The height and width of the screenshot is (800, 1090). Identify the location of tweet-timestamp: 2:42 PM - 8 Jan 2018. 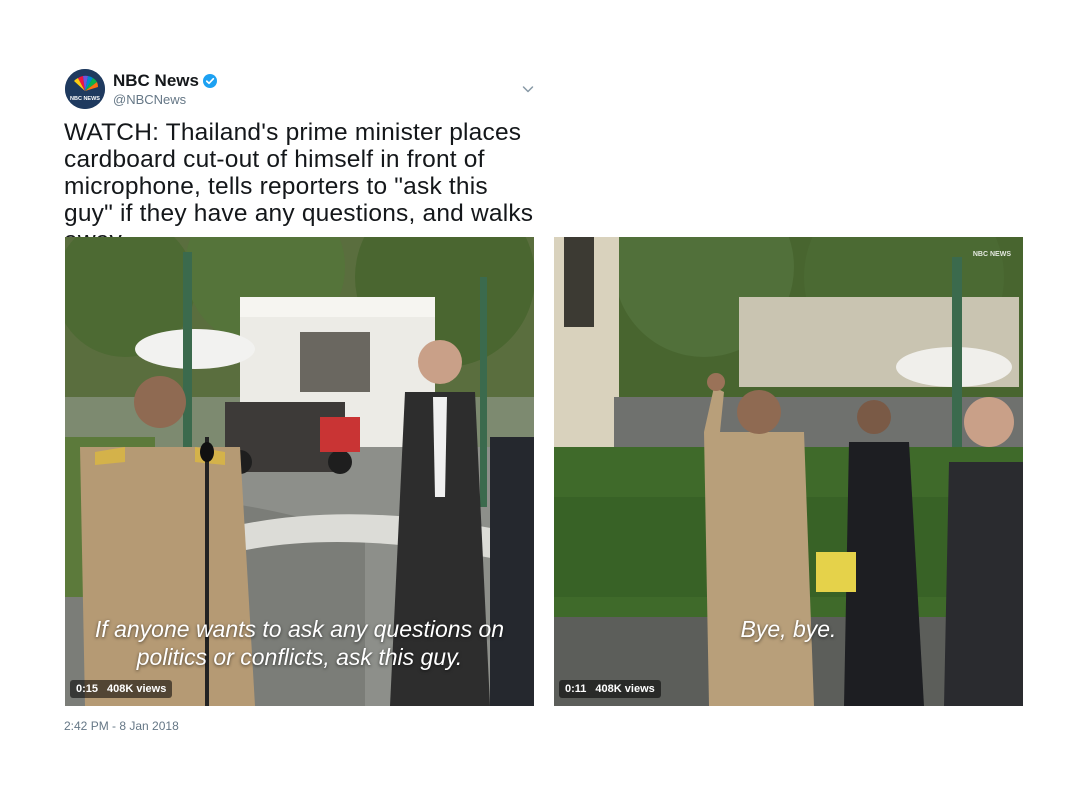
(121, 726).